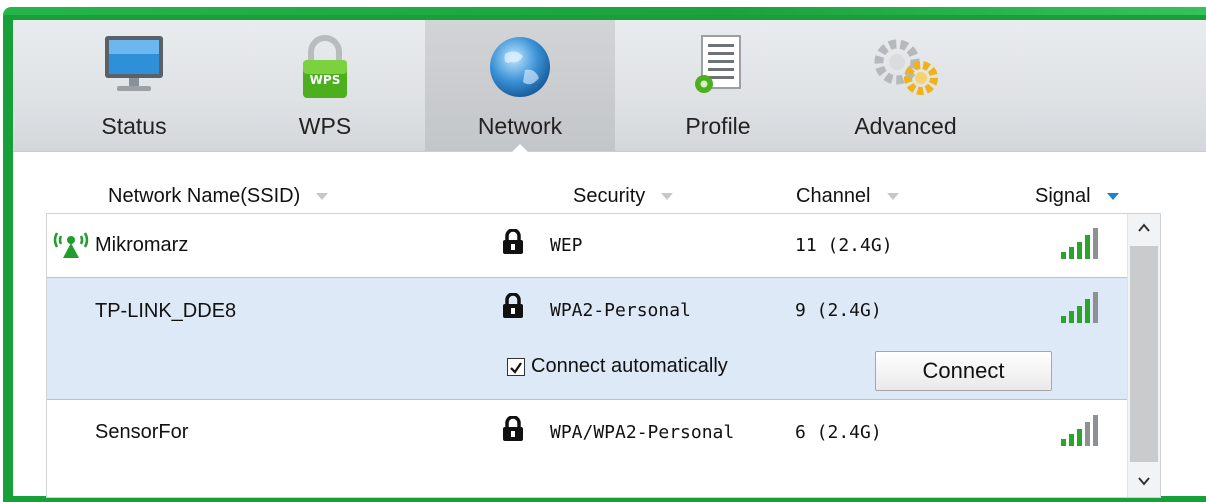  I want to click on column-header-security: Security, so click(623, 196).